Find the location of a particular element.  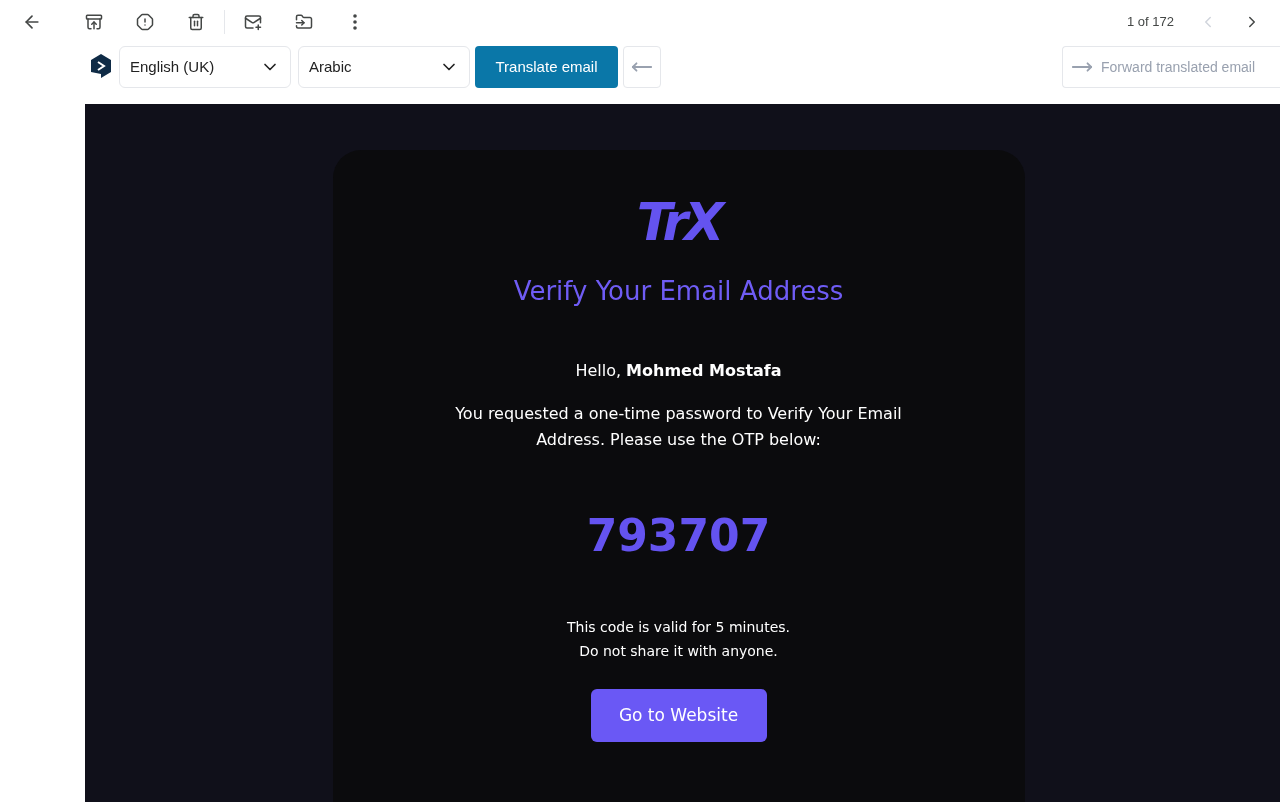

source-language-select: English (UK) is located at coordinates (205, 67).